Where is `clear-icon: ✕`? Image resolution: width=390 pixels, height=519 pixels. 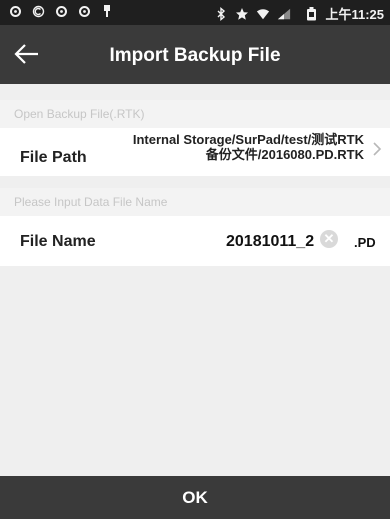 clear-icon: ✕ is located at coordinates (329, 239).